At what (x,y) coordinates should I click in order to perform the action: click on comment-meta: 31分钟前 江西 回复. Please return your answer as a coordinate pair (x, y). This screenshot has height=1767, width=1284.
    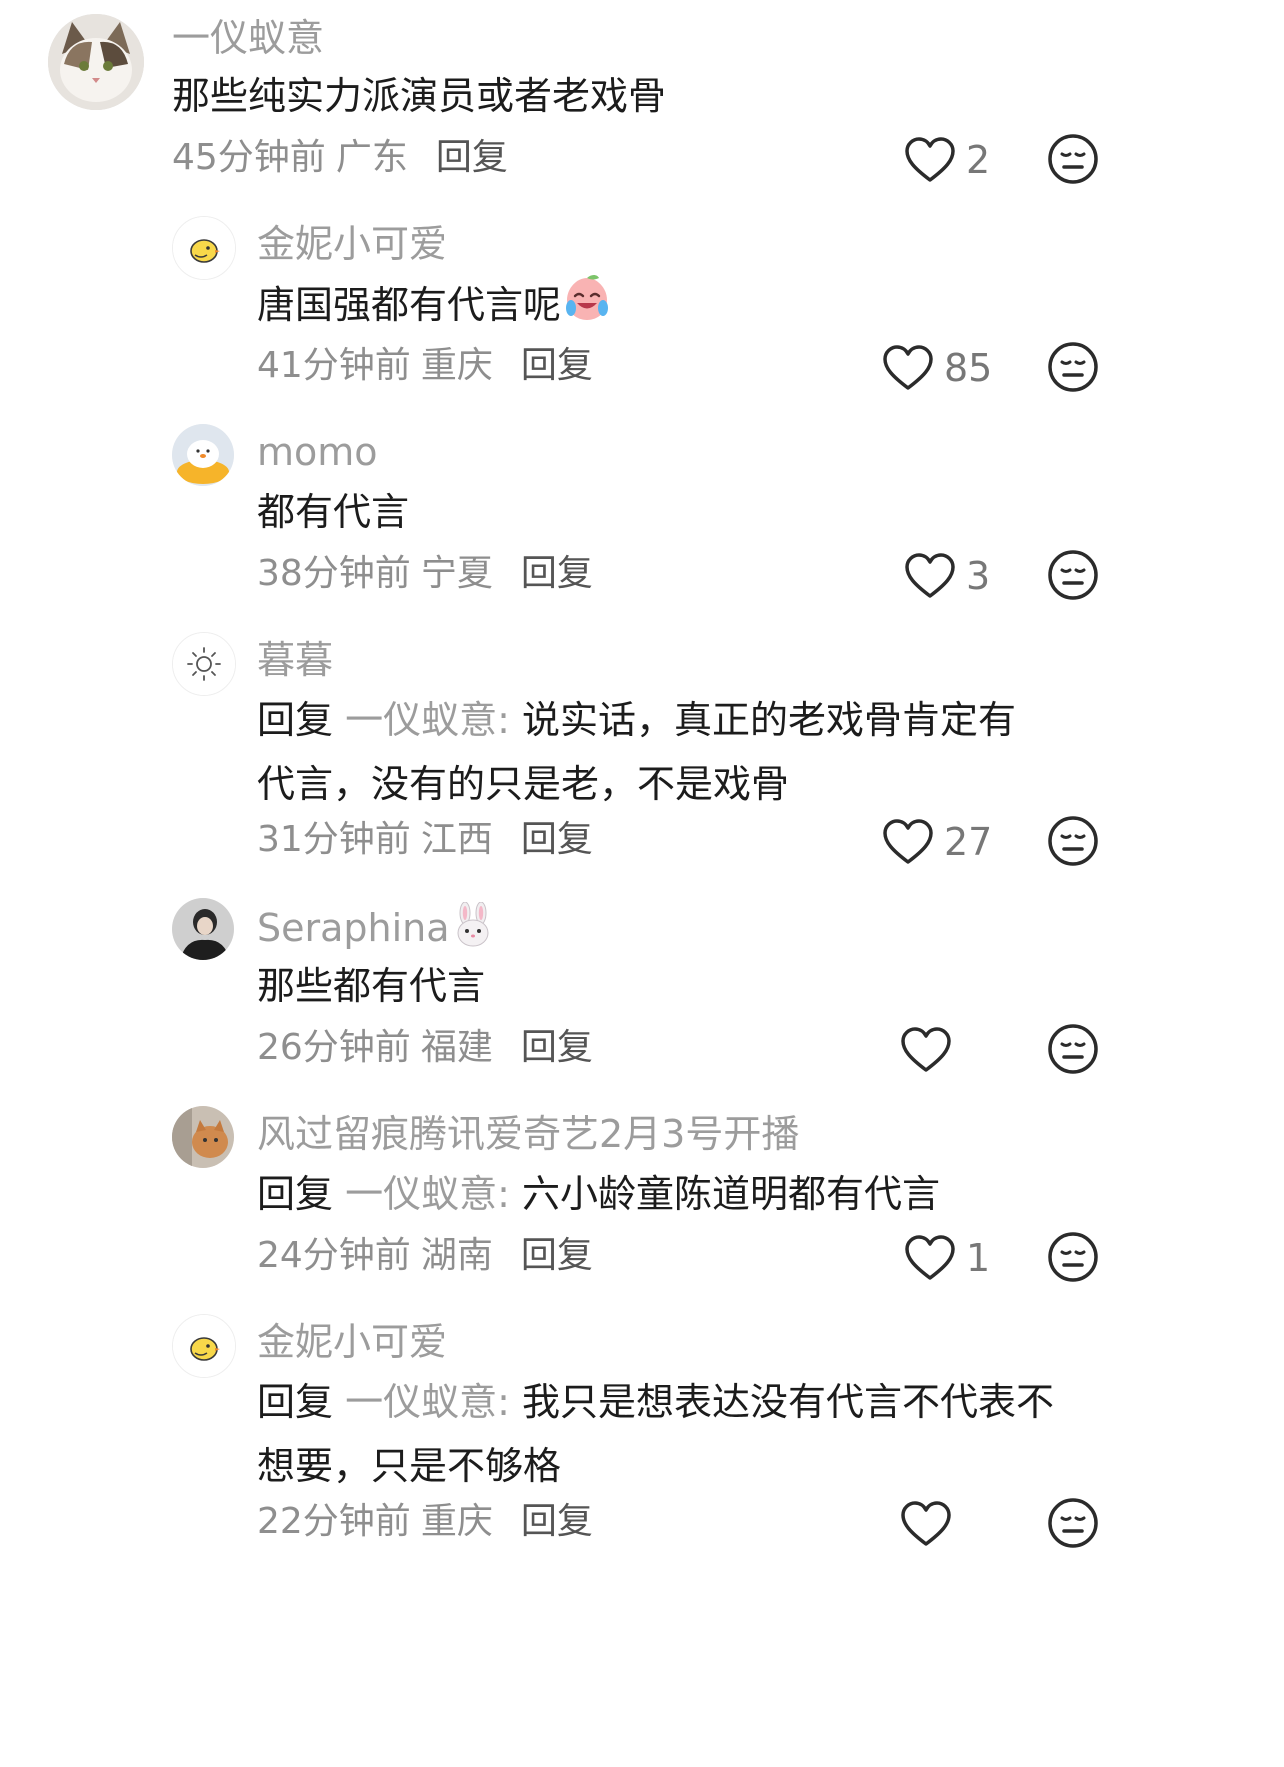
    Looking at the image, I should click on (425, 840).